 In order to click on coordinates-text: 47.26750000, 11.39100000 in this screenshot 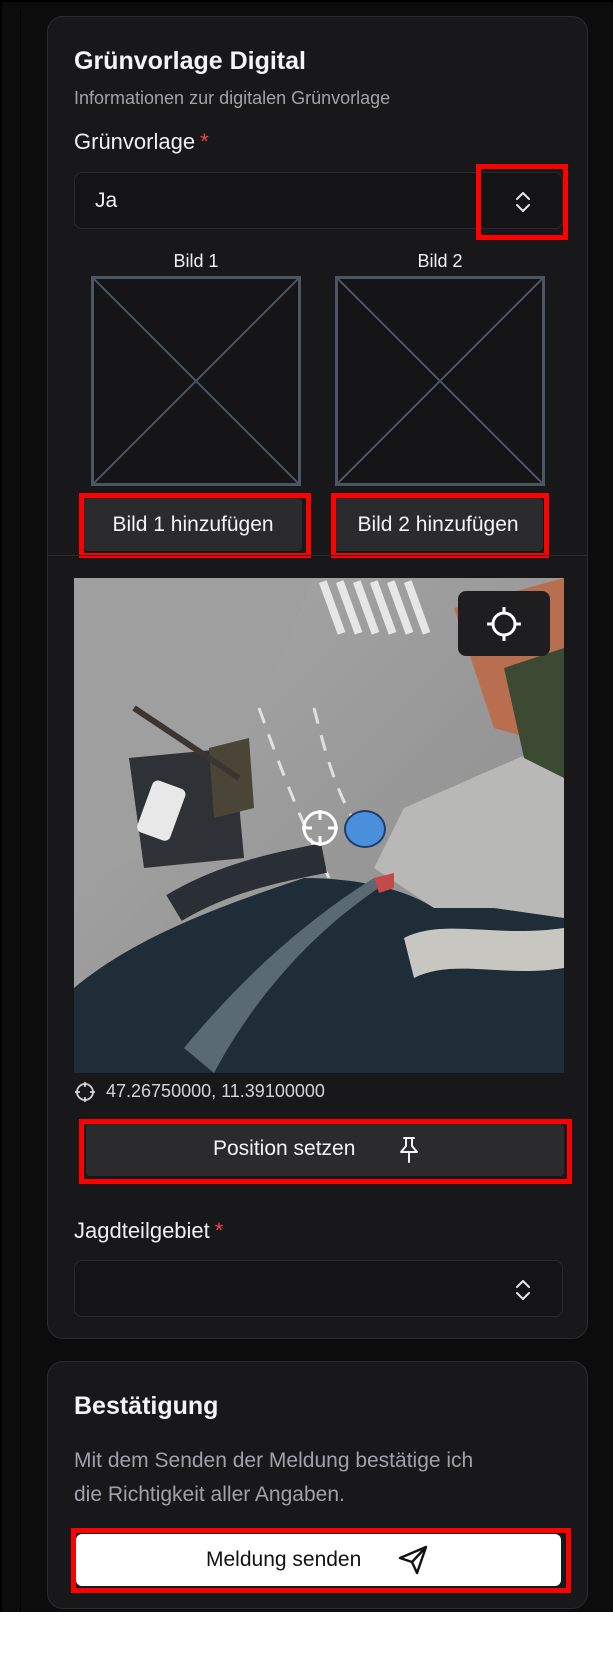, I will do `click(215, 1091)`.